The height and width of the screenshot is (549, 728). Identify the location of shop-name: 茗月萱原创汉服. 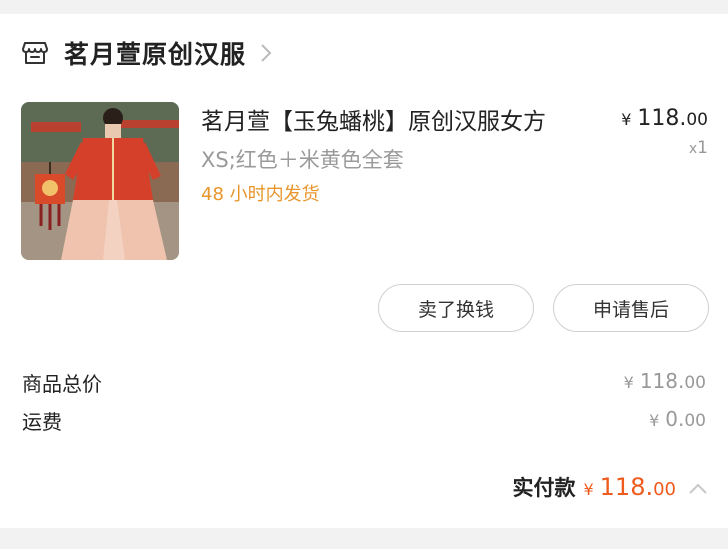
(155, 53).